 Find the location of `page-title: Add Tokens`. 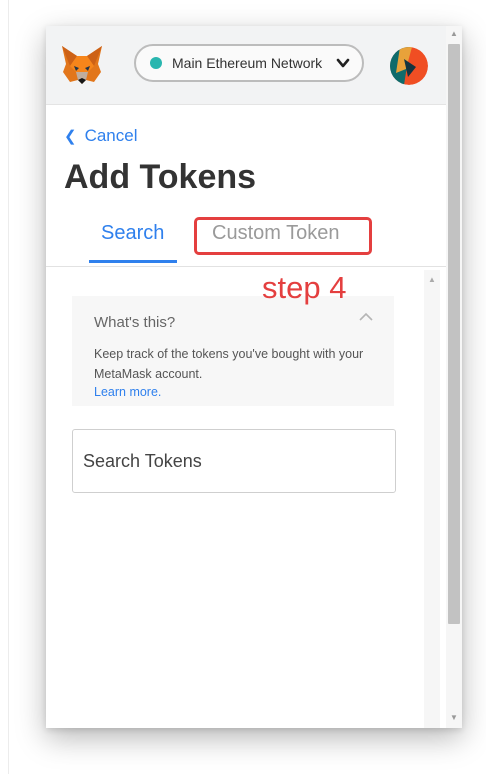

page-title: Add Tokens is located at coordinates (160, 177).